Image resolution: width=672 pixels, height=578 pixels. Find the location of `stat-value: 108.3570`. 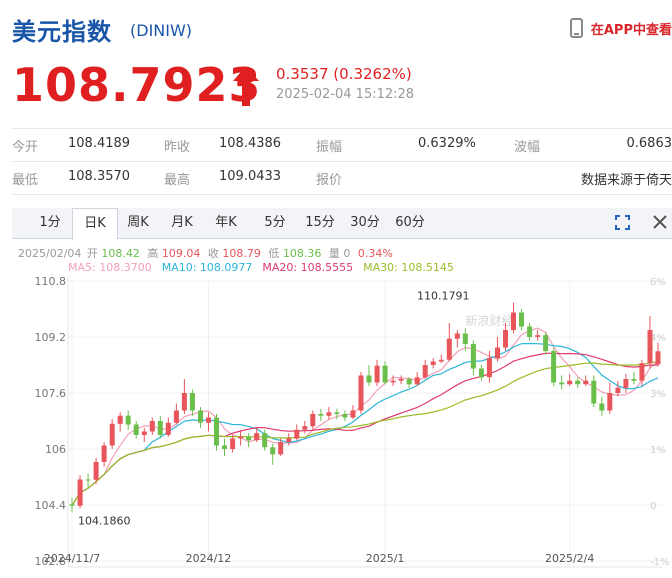

stat-value: 108.3570 is located at coordinates (99, 176).